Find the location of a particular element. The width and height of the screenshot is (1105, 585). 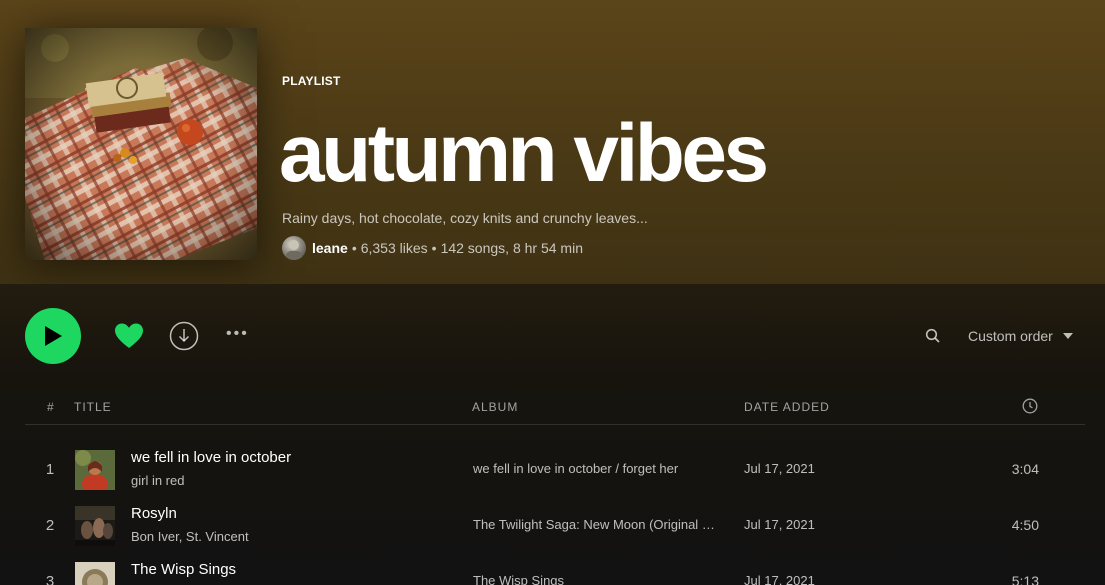

sort-order-dropdown: Custom order is located at coordinates (1020, 336).